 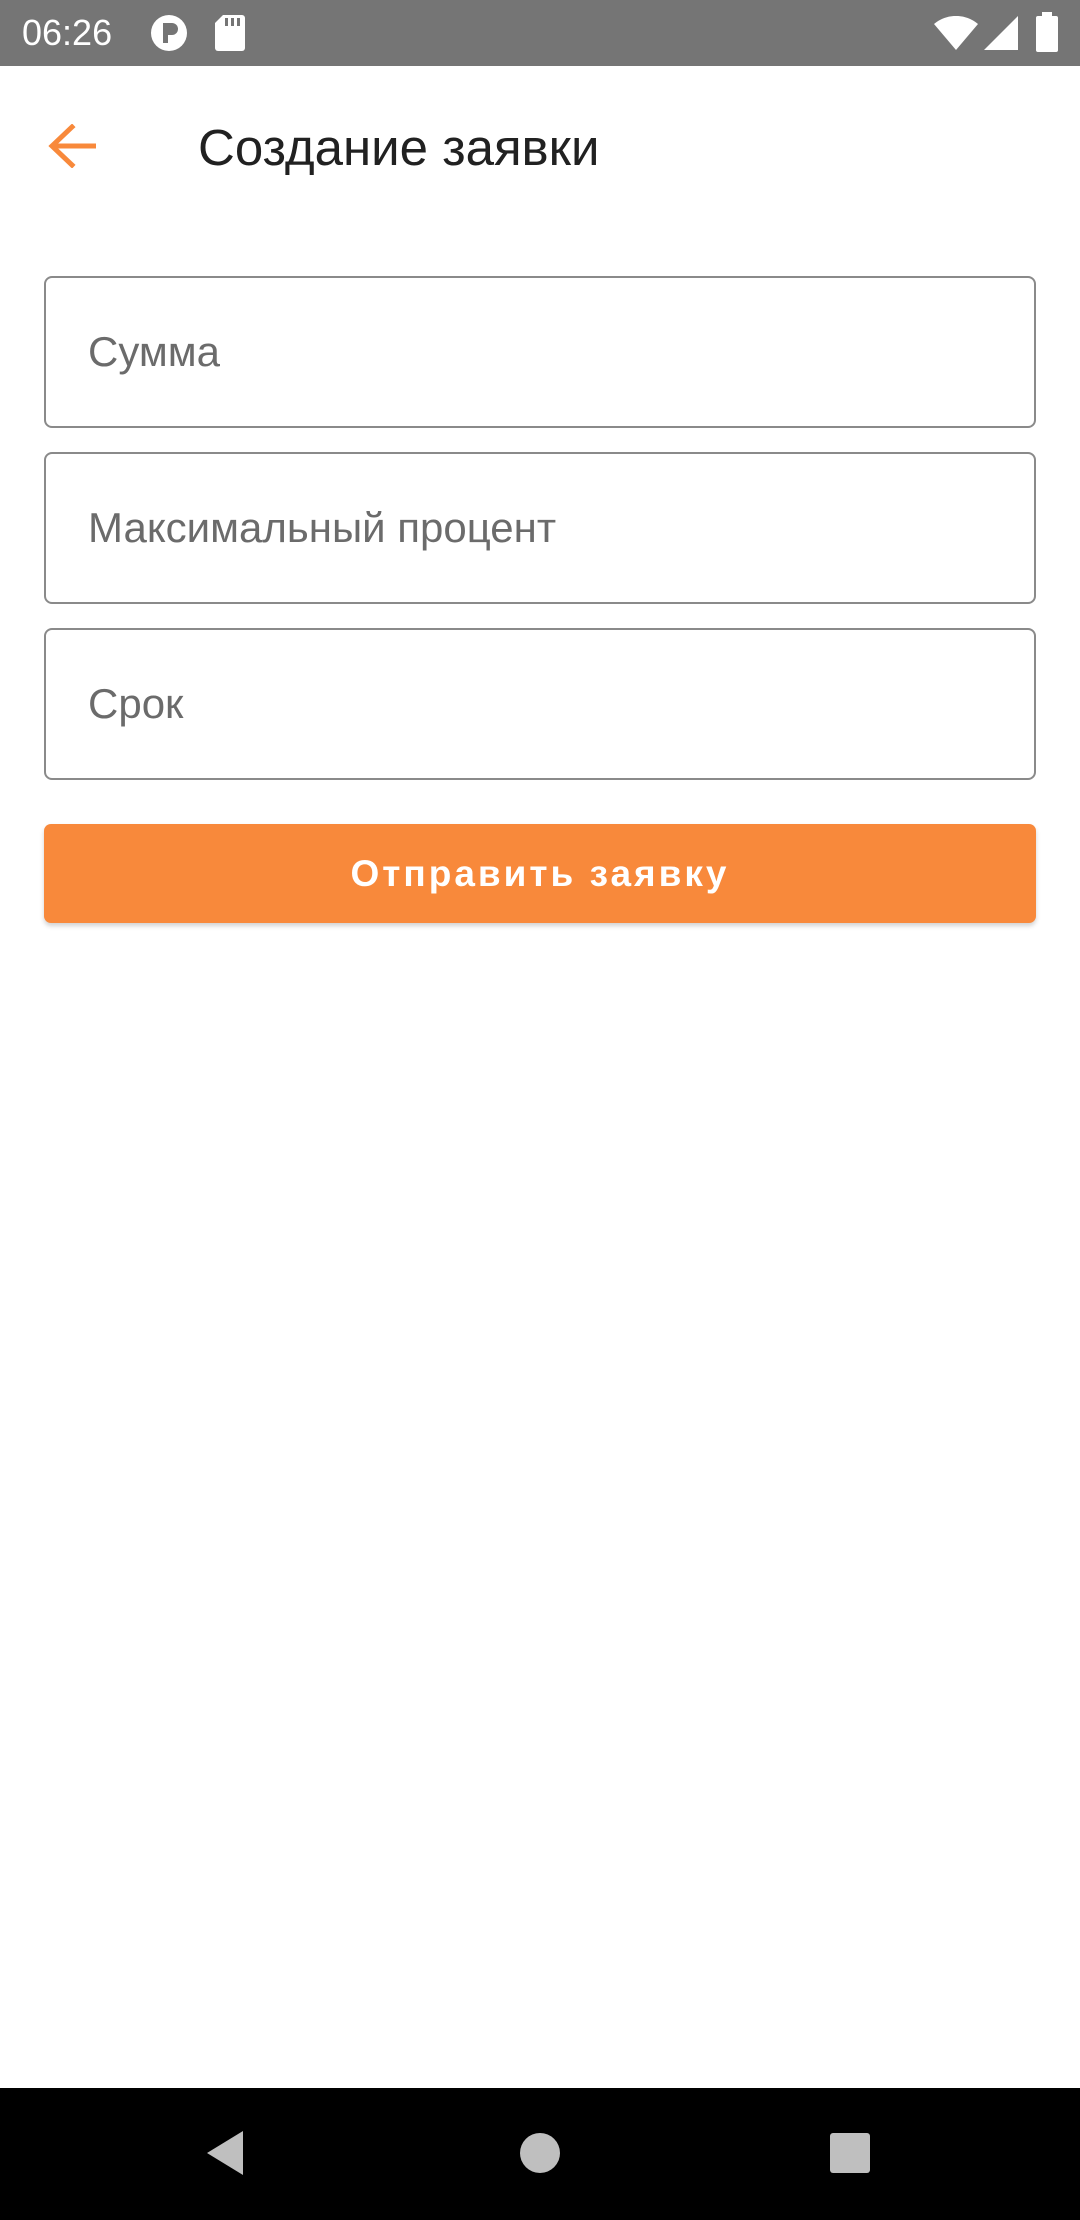 I want to click on page-title: Создание заявки, so click(x=399, y=147).